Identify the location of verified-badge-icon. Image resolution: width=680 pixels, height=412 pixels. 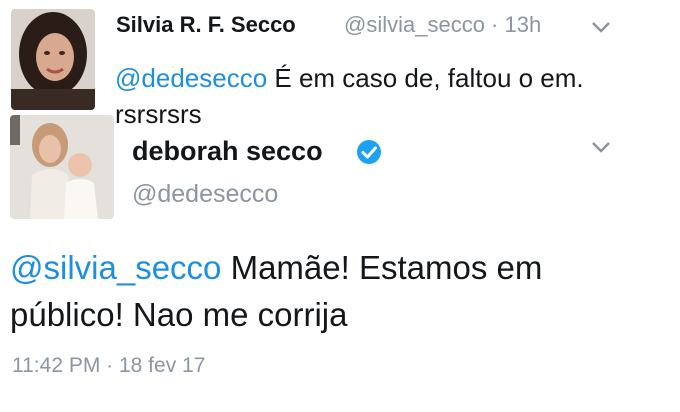
(369, 152).